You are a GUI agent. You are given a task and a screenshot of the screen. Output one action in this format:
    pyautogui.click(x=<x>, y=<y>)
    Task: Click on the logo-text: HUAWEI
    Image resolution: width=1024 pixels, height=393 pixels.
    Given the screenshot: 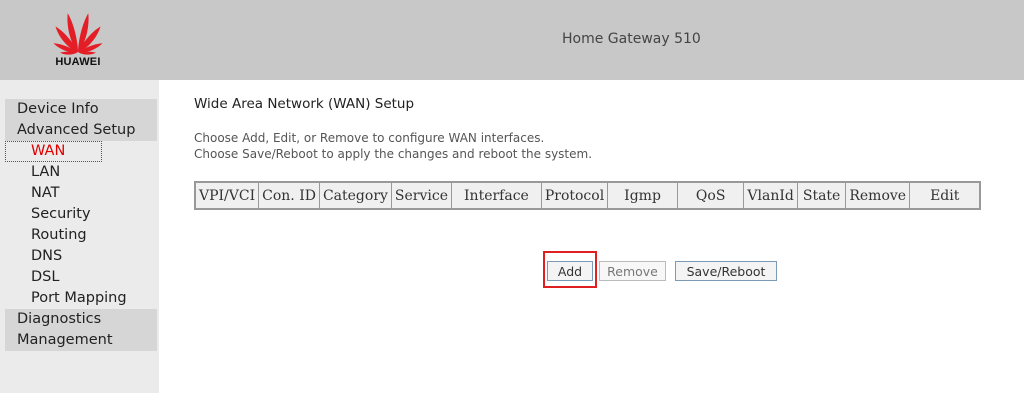 What is the action you would take?
    pyautogui.click(x=78, y=62)
    